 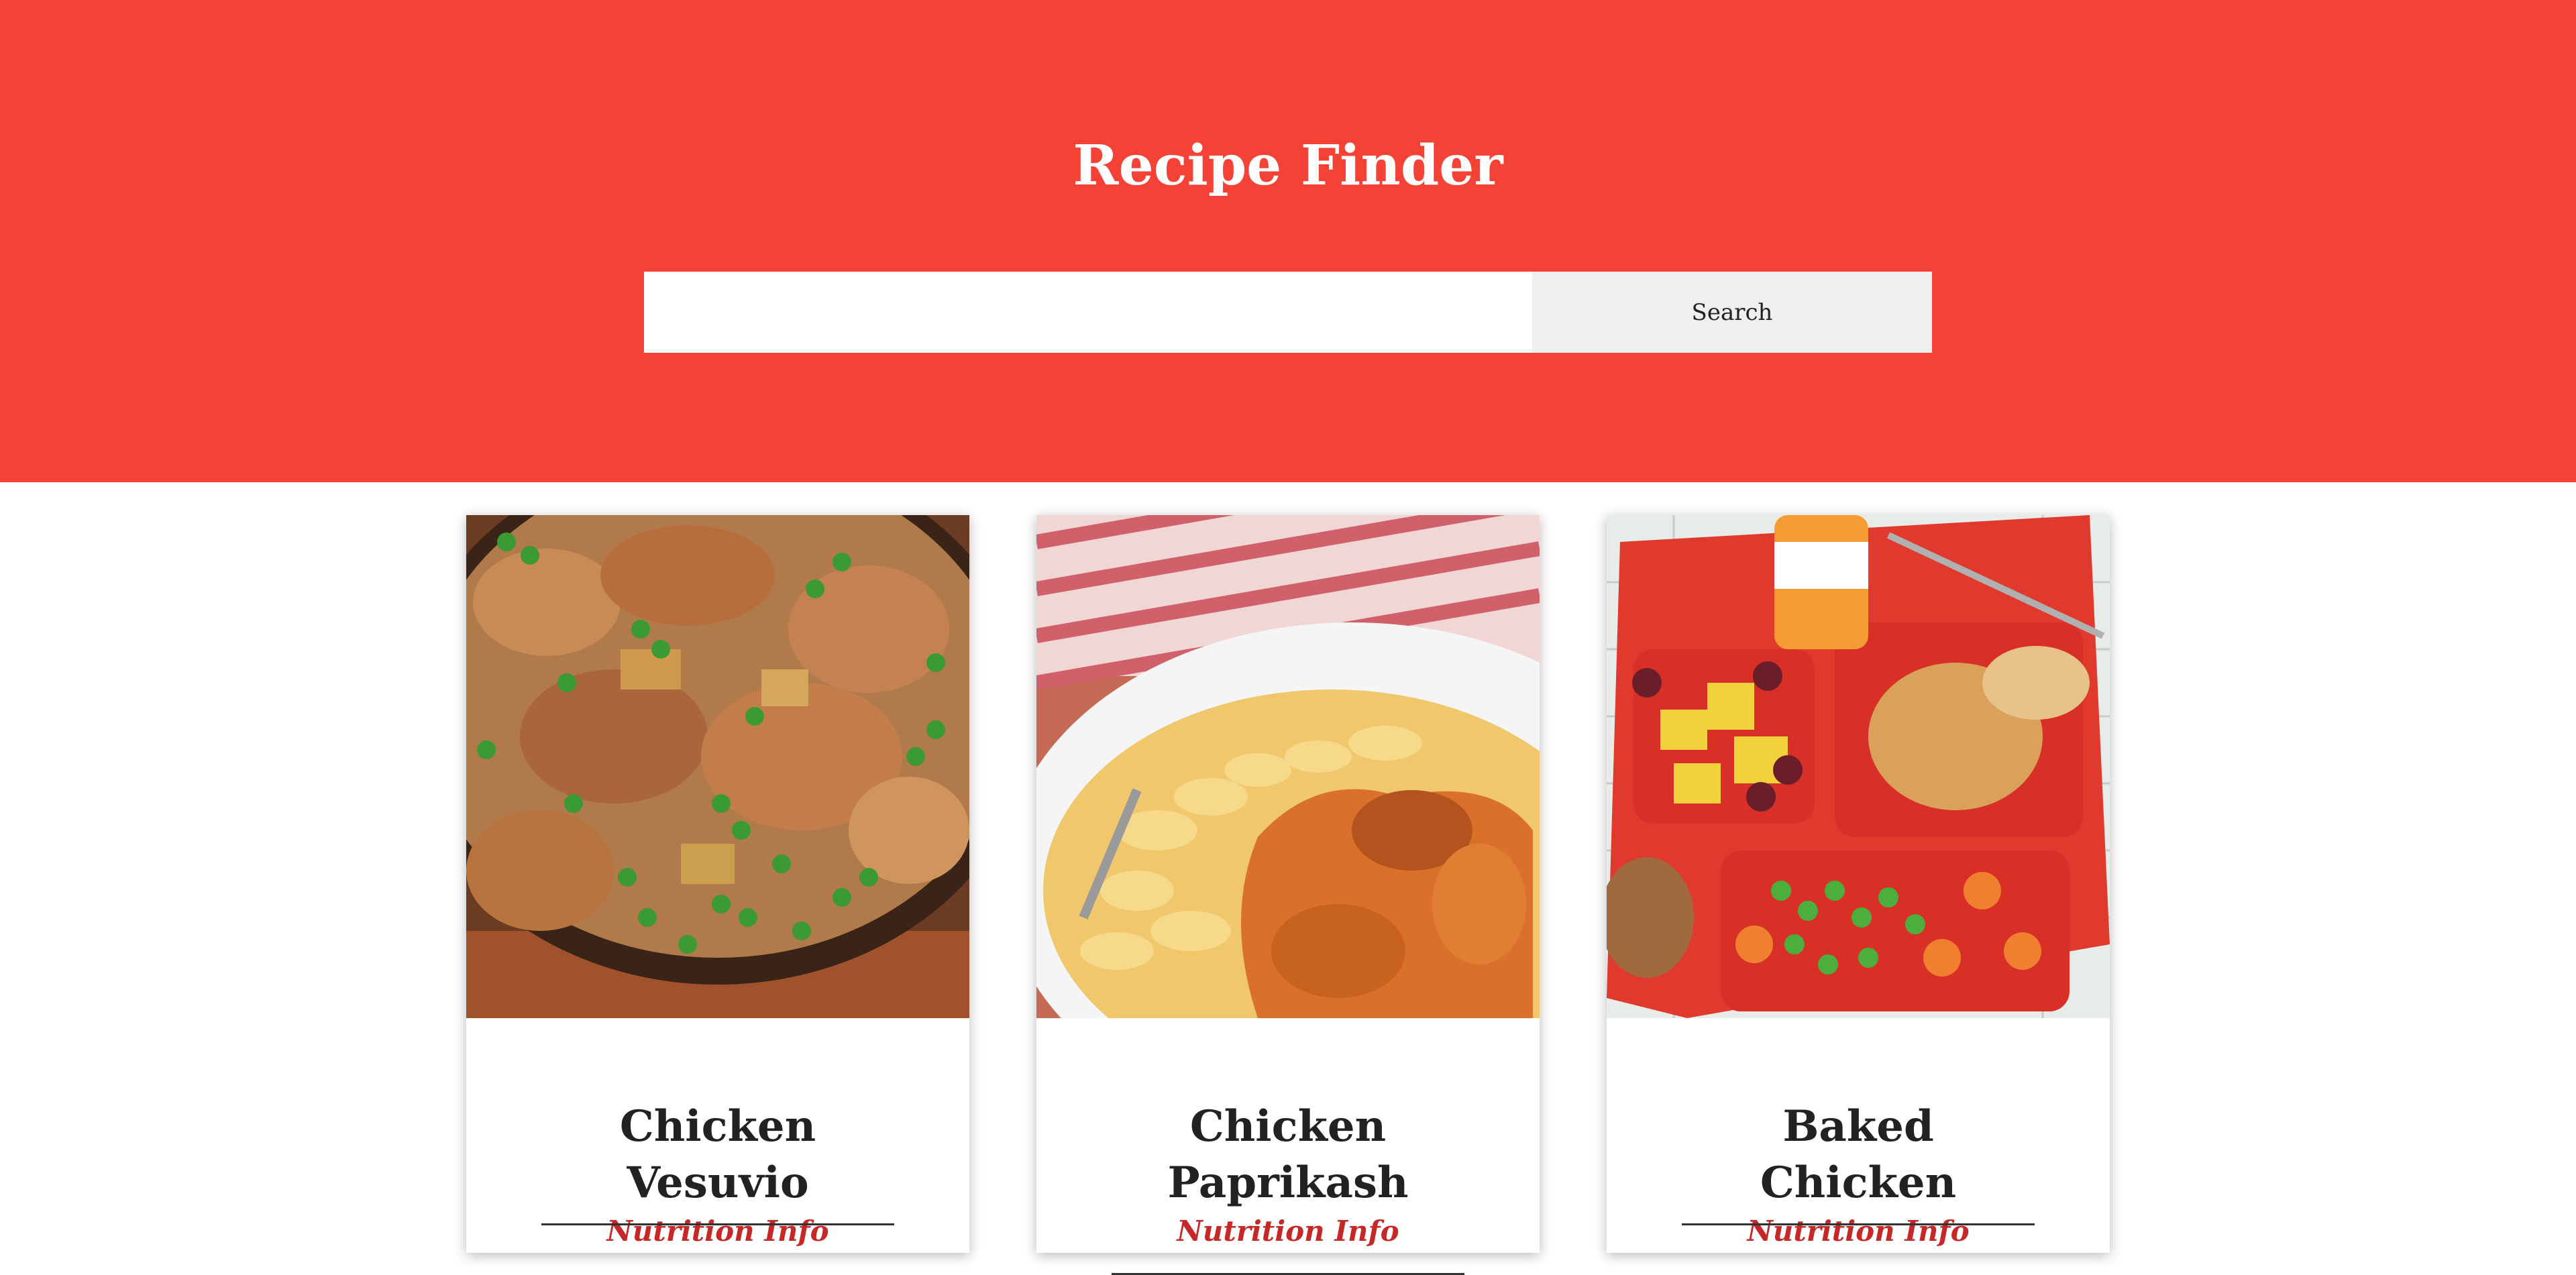 I want to click on recipe-image-chicken-vesuvio, so click(x=717, y=766).